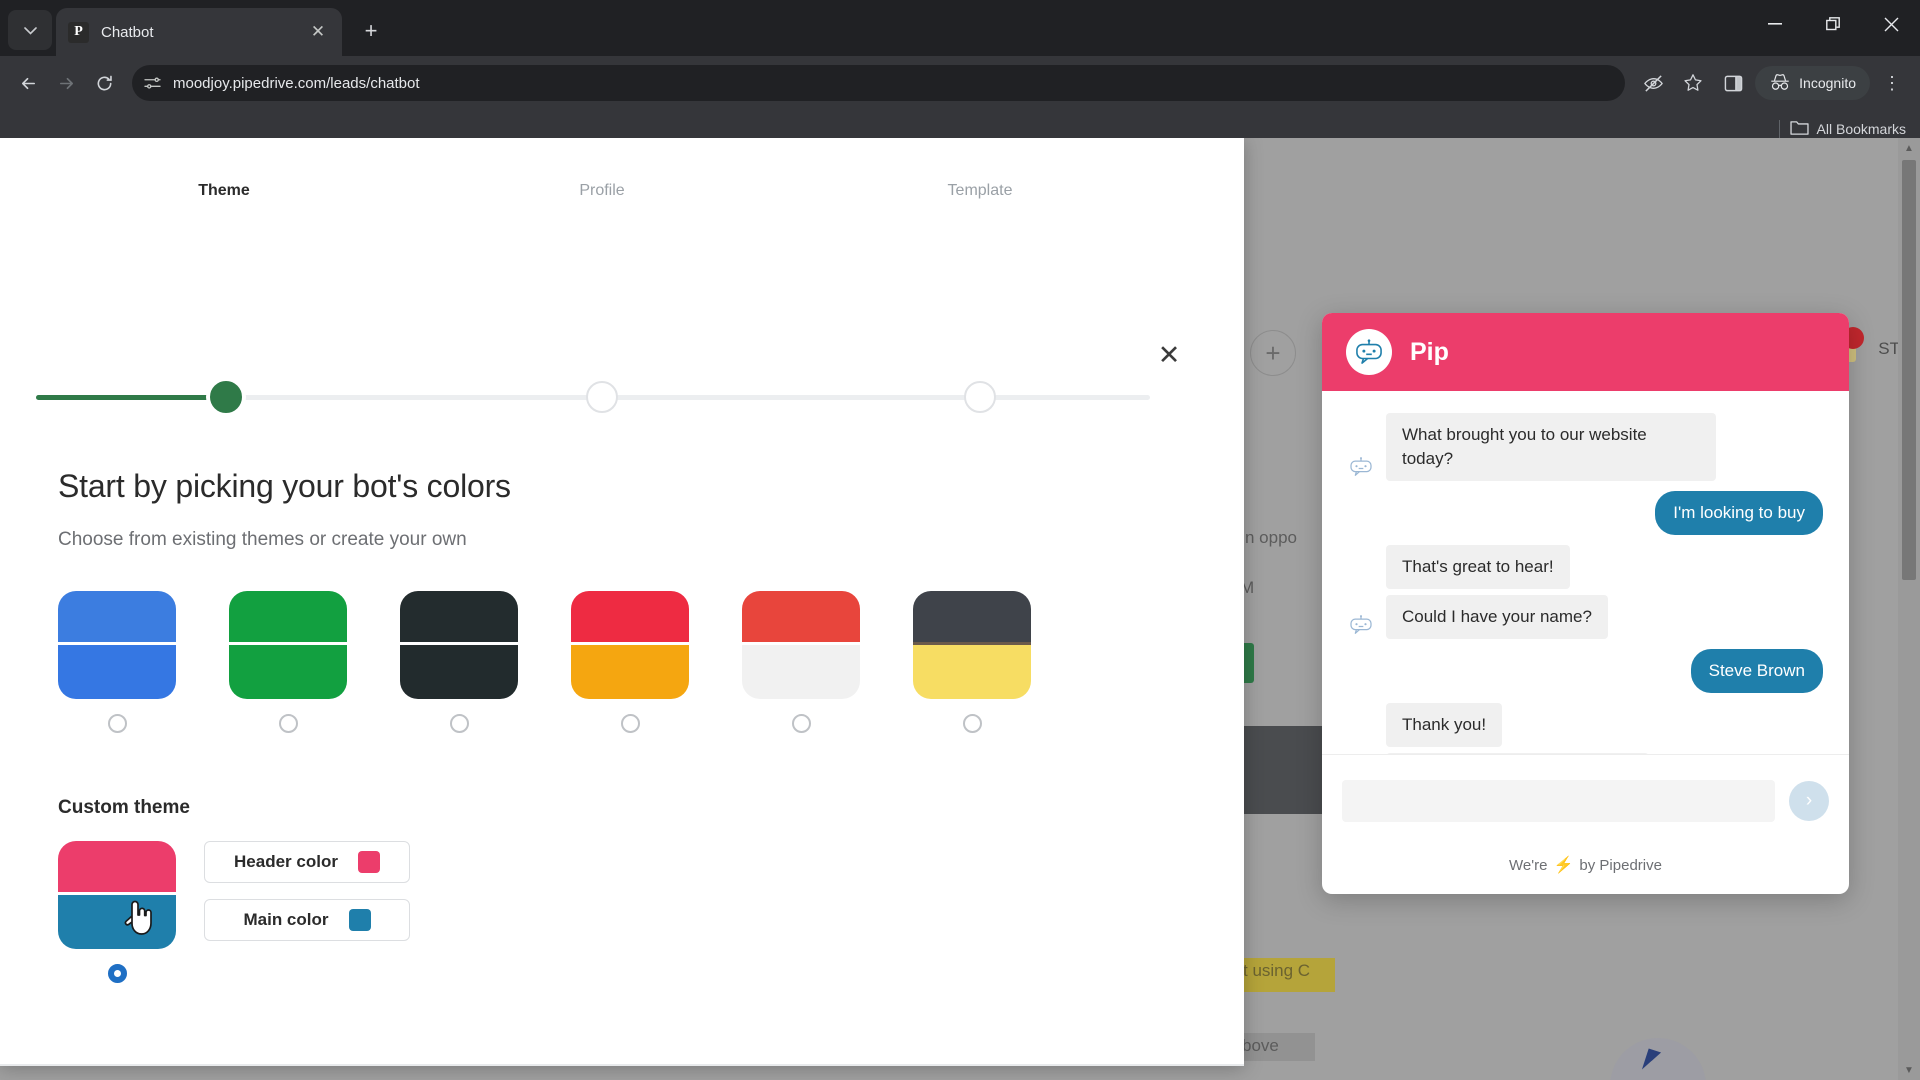  Describe the element at coordinates (286, 919) in the screenshot. I see `main-color-label: Main color` at that location.